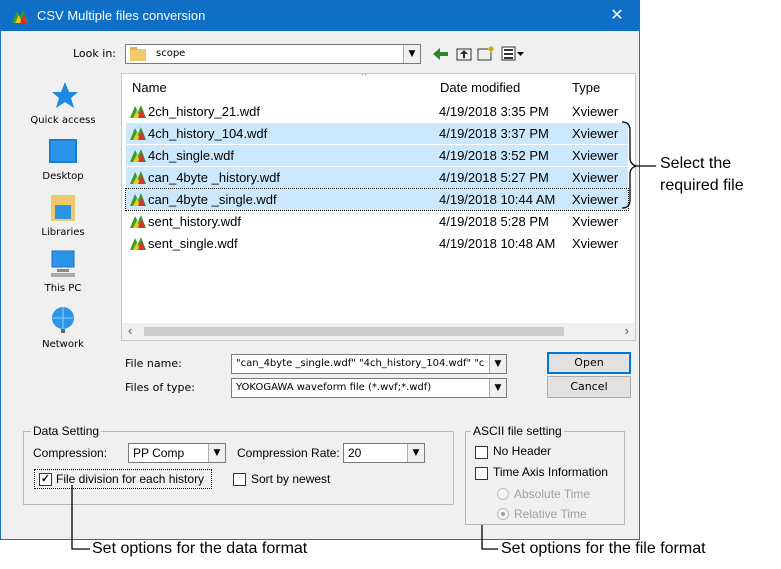 This screenshot has height=569, width=781. Describe the element at coordinates (149, 87) in the screenshot. I see `column-header-name: Name` at that location.